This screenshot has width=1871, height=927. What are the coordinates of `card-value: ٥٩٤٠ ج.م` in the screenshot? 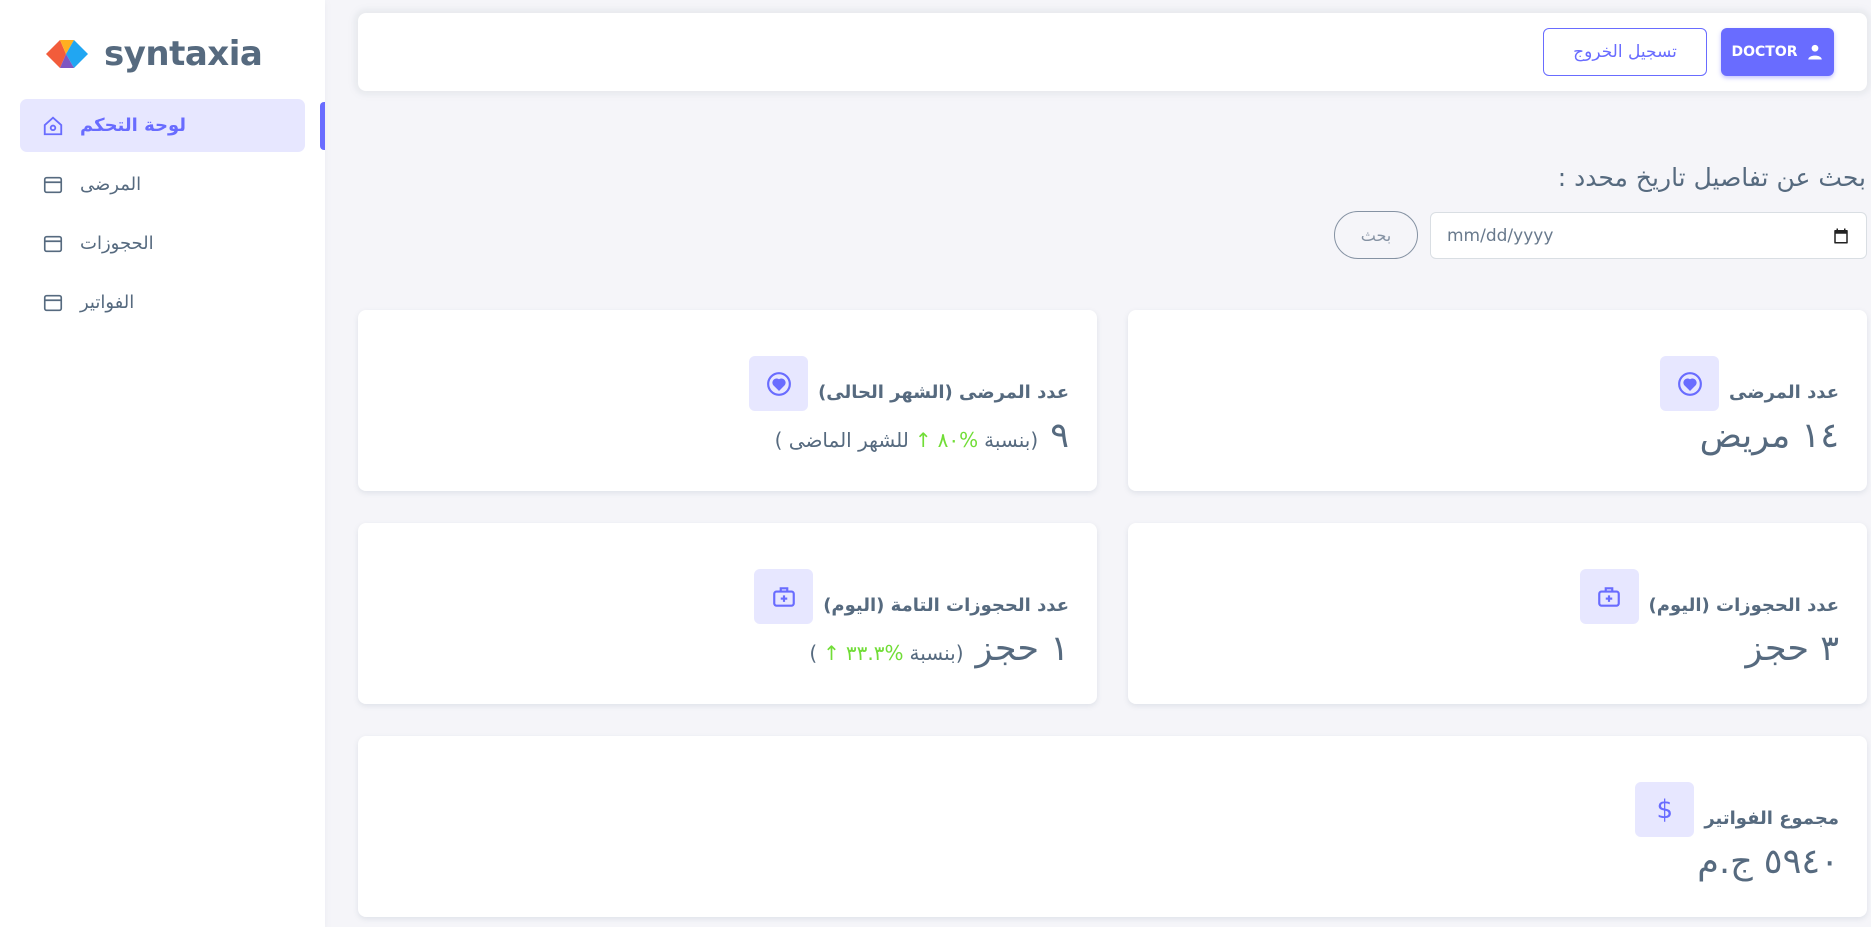 It's located at (1768, 862).